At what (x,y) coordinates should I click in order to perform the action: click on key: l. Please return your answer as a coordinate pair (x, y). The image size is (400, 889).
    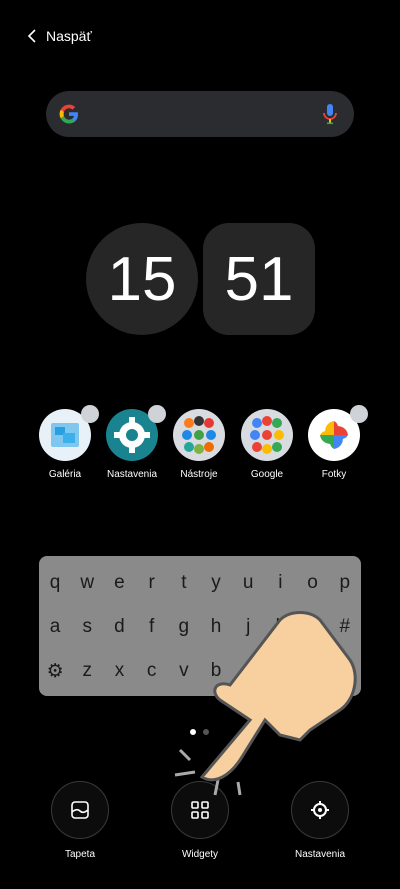
    Looking at the image, I should click on (313, 627).